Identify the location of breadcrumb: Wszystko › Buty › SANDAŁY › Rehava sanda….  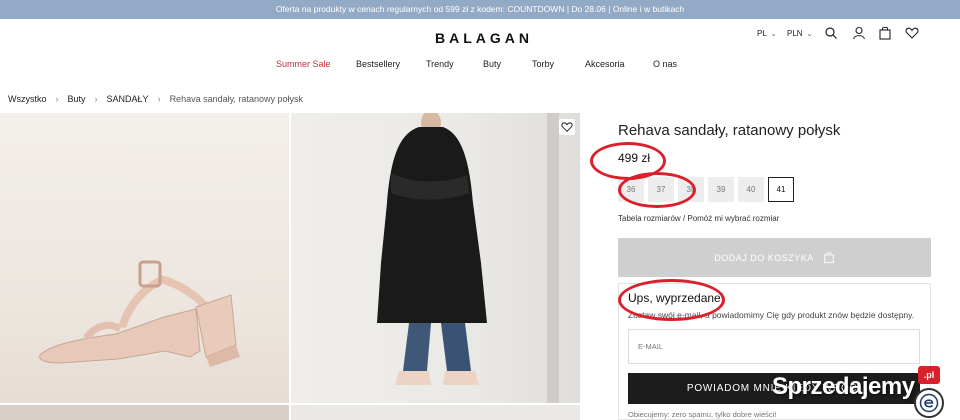
(155, 99).